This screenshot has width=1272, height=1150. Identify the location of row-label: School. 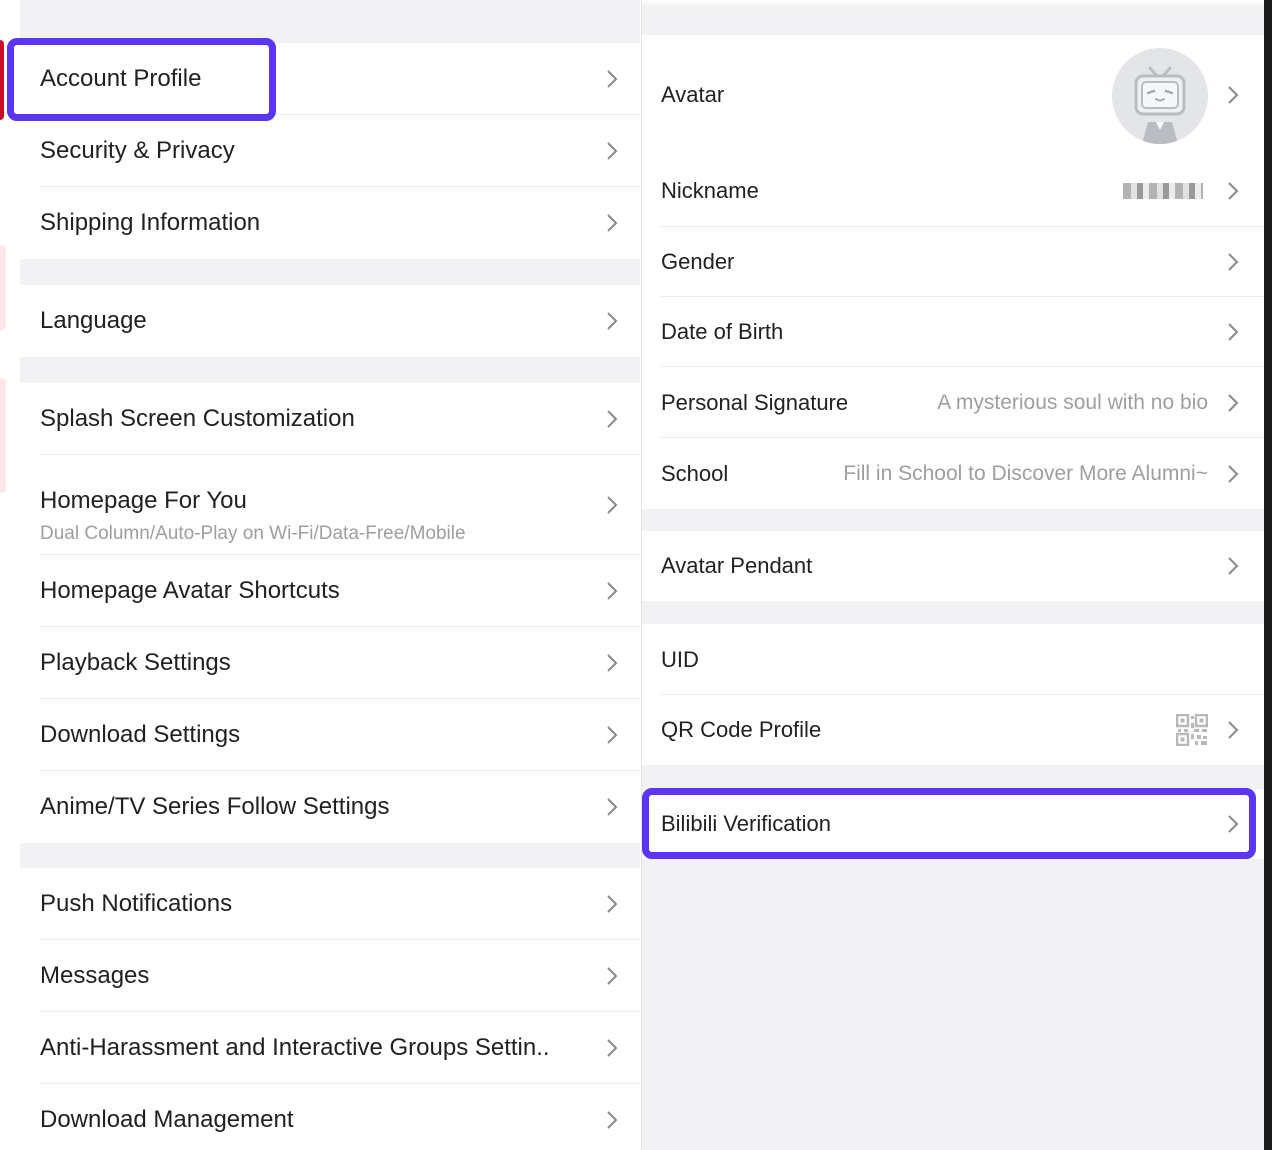
(695, 473).